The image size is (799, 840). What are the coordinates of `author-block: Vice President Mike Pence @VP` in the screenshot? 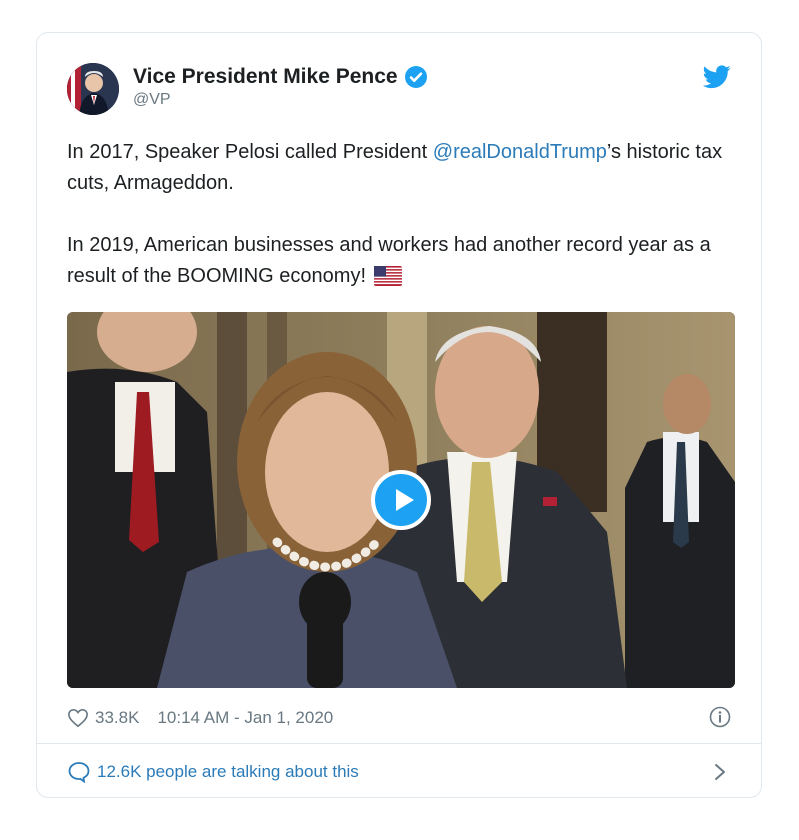 It's located at (280, 87).